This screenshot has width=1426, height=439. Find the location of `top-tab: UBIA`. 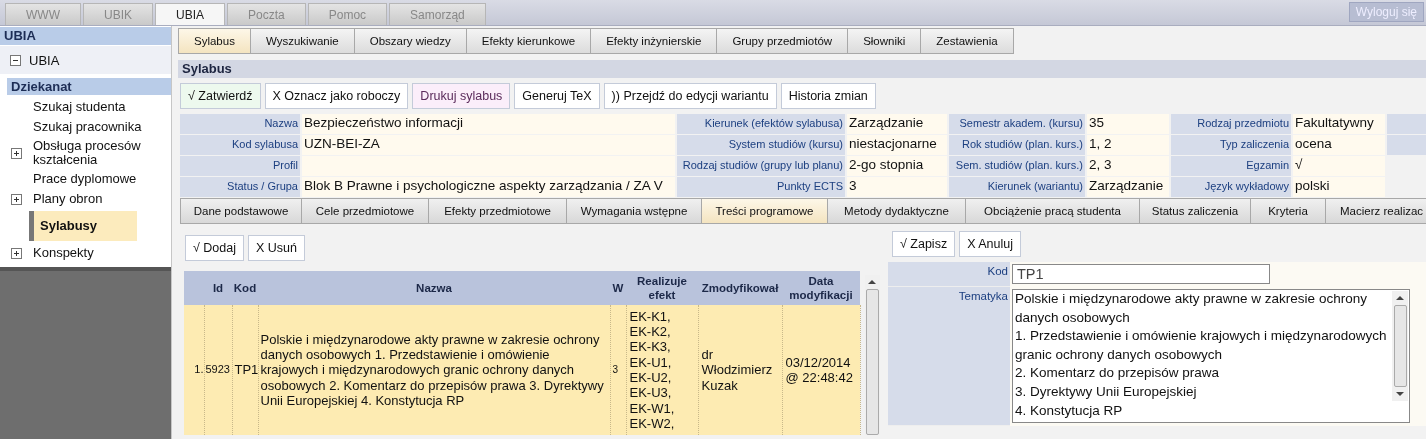

top-tab: UBIA is located at coordinates (190, 14).